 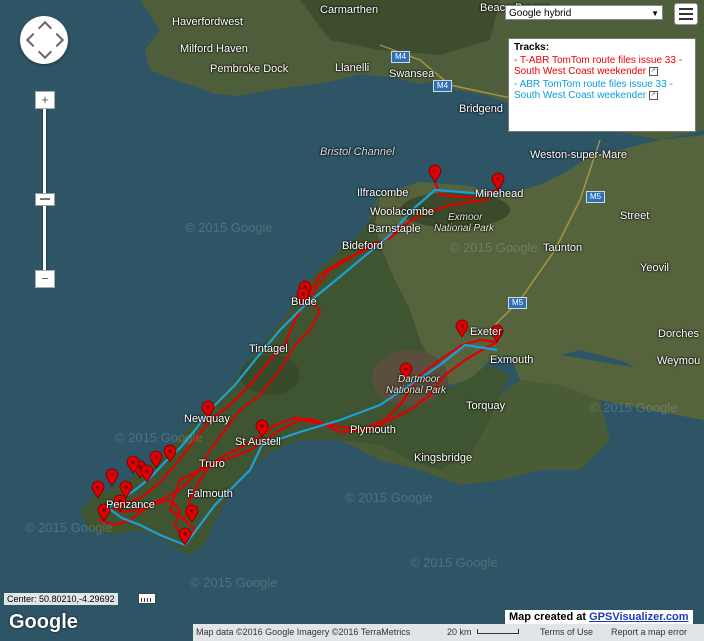 I want to click on gpsvisualizer-link: GPSVisualizer.com, so click(x=638, y=617).